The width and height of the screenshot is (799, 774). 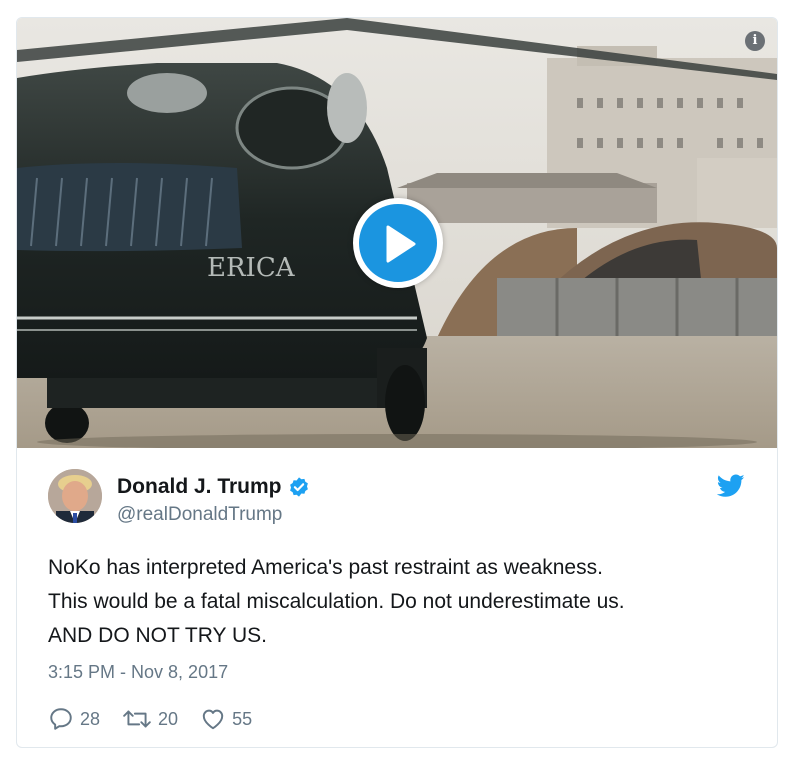 What do you see at coordinates (90, 718) in the screenshot?
I see `reply-count: 28` at bounding box center [90, 718].